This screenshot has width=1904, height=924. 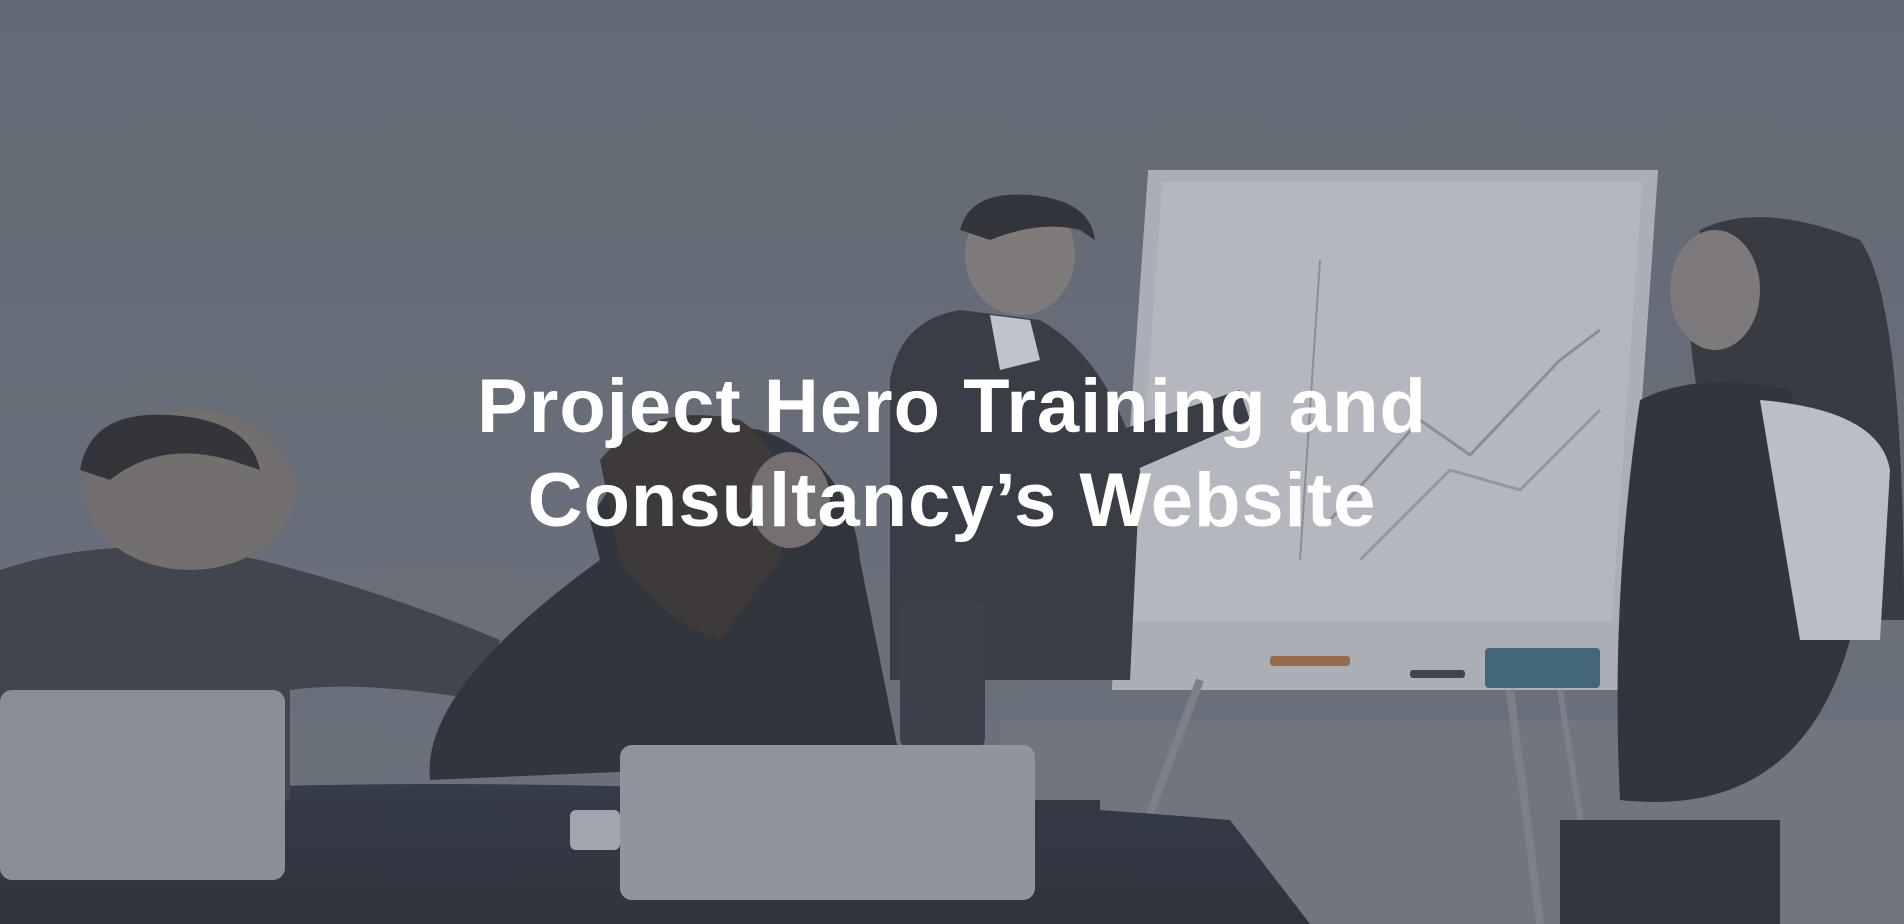 I want to click on hero-title-line-2: Consultancy’s Website, so click(x=952, y=500).